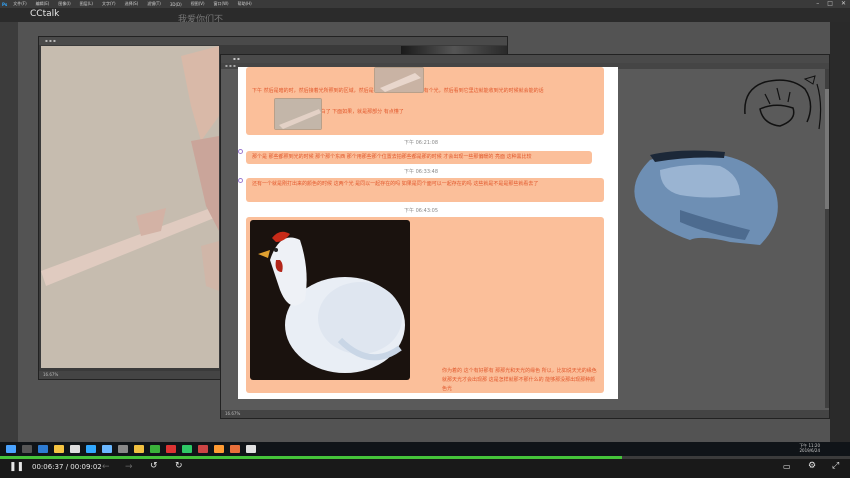  I want to click on menu-view: 视图(V), so click(198, 4).